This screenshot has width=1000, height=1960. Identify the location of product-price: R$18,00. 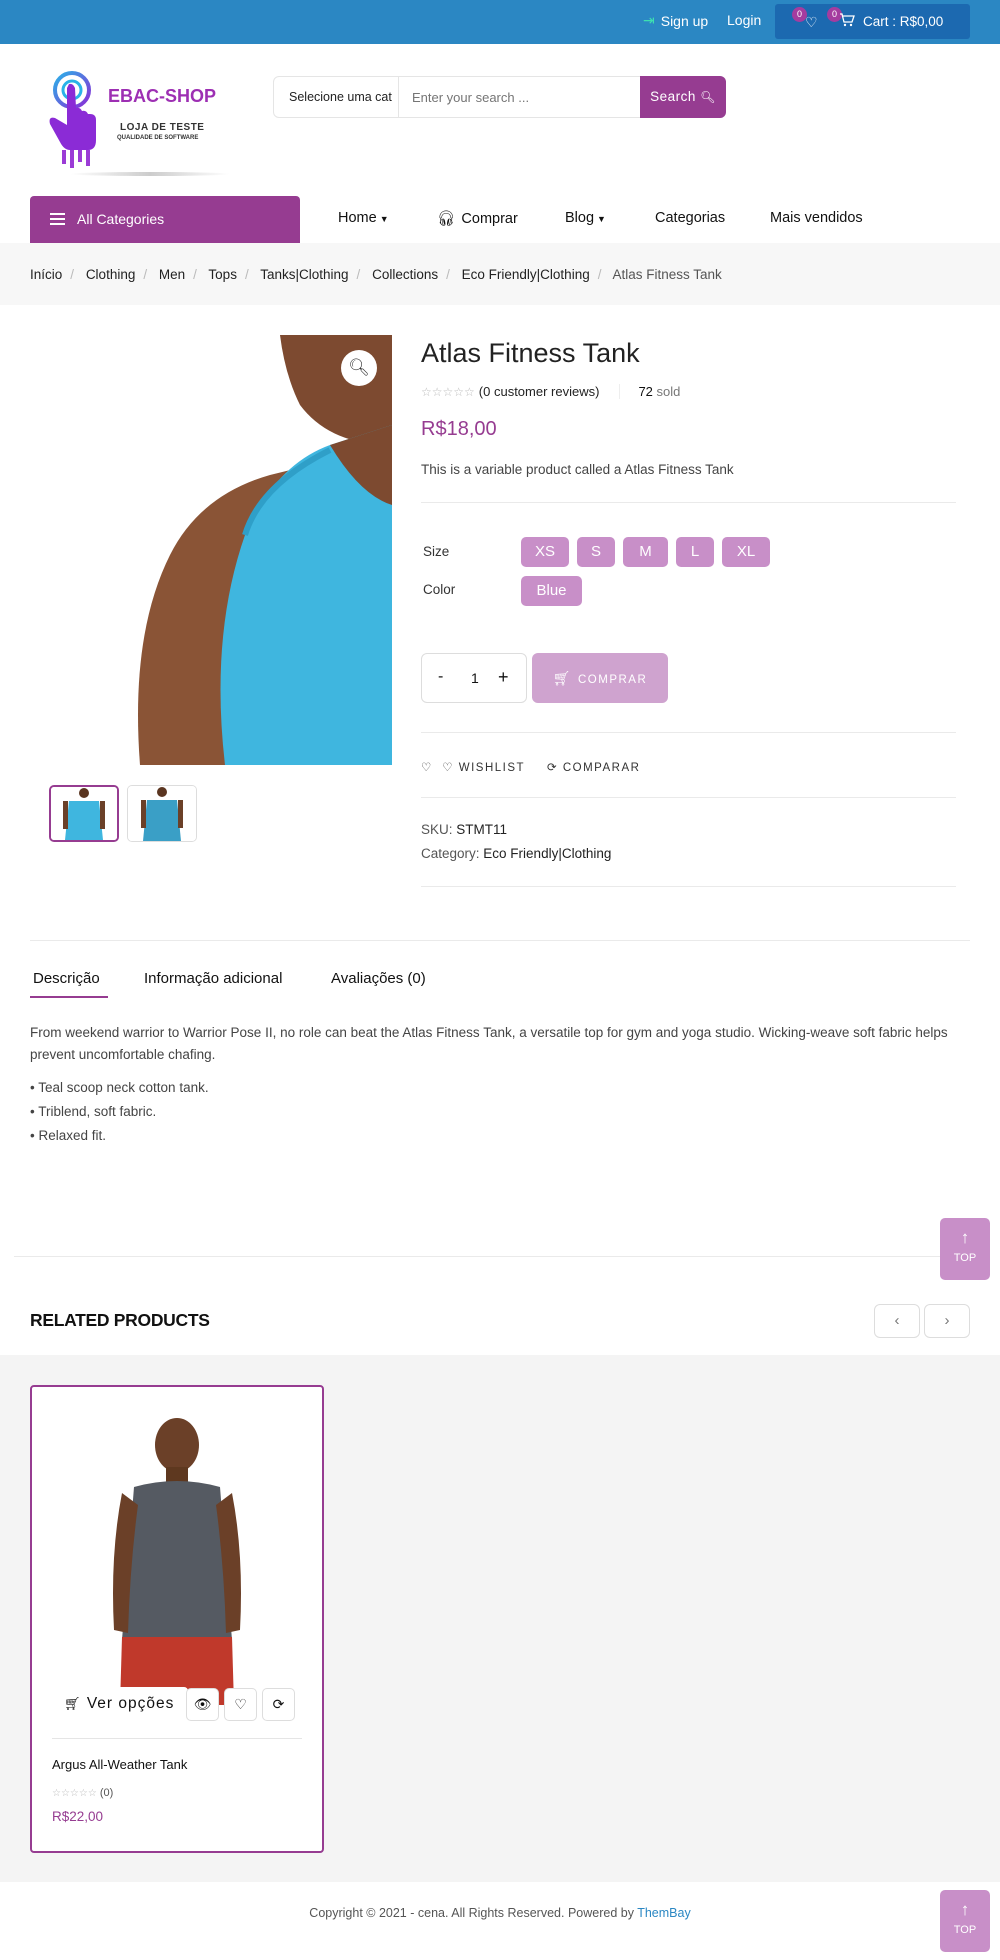
(459, 429).